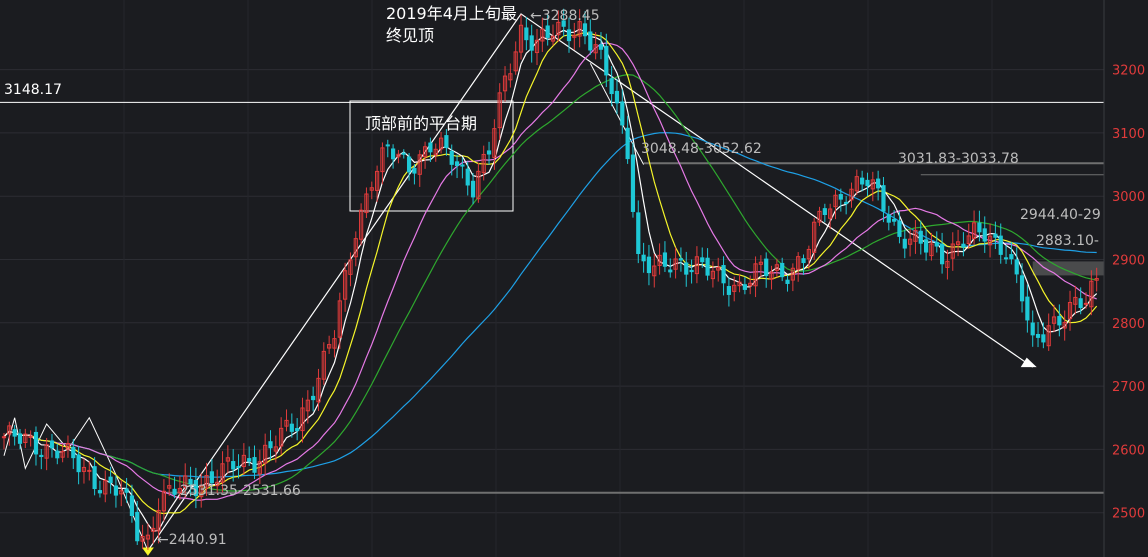  Describe the element at coordinates (1128, 134) in the screenshot. I see `price-tick-label: 3100` at that location.